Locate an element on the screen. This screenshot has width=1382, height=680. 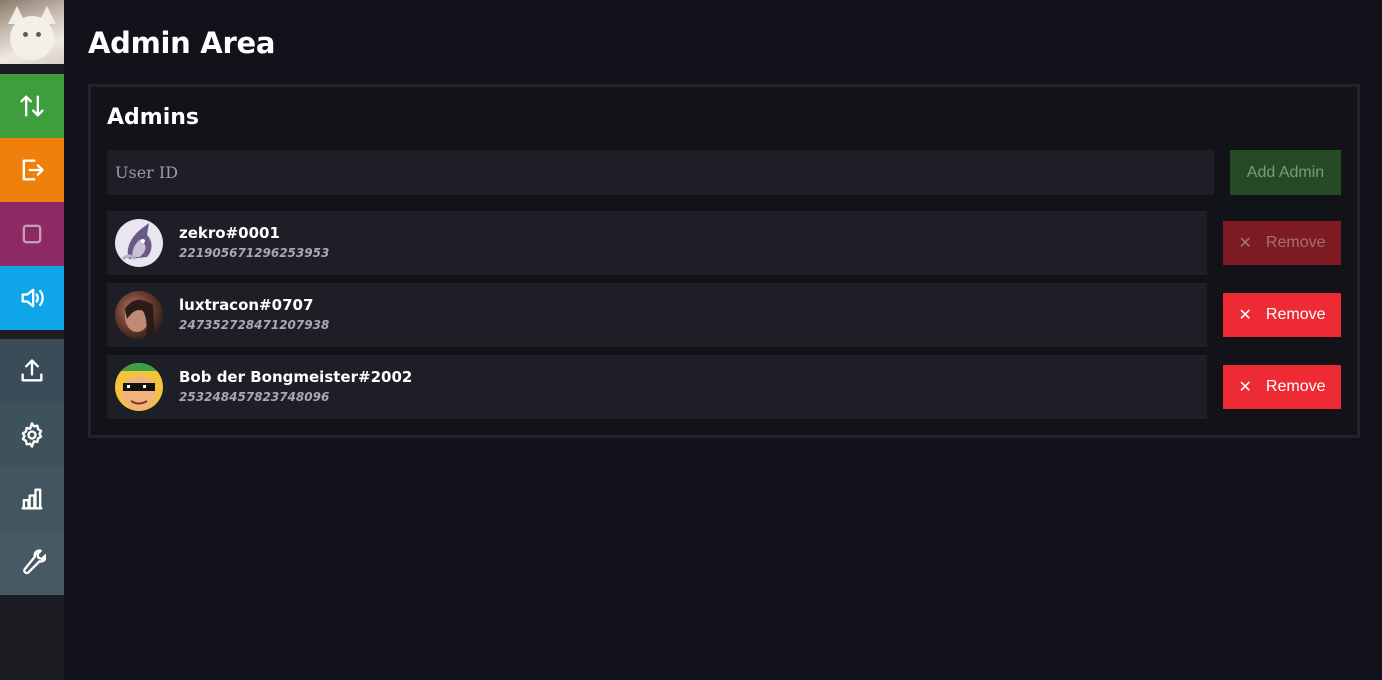
page-title: Admin Area is located at coordinates (182, 43).